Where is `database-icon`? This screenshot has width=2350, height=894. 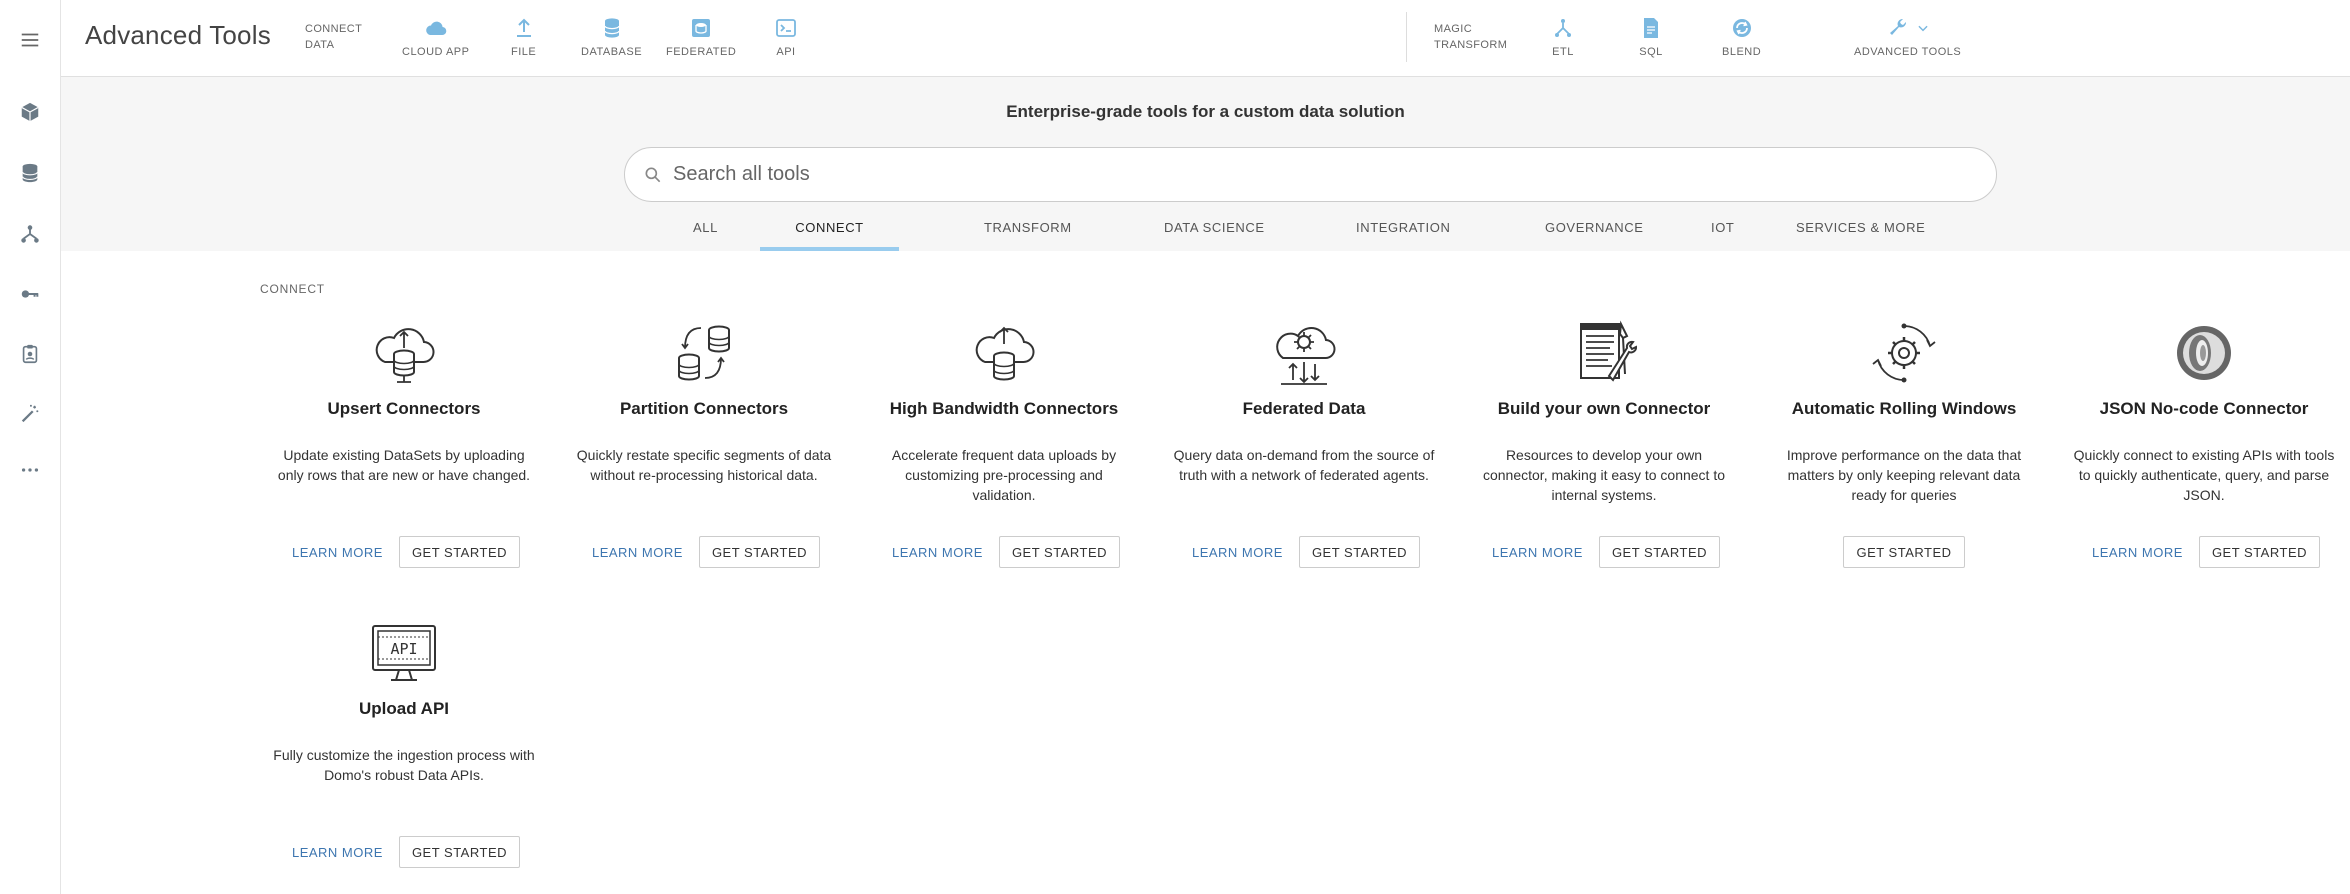
database-icon is located at coordinates (611, 28).